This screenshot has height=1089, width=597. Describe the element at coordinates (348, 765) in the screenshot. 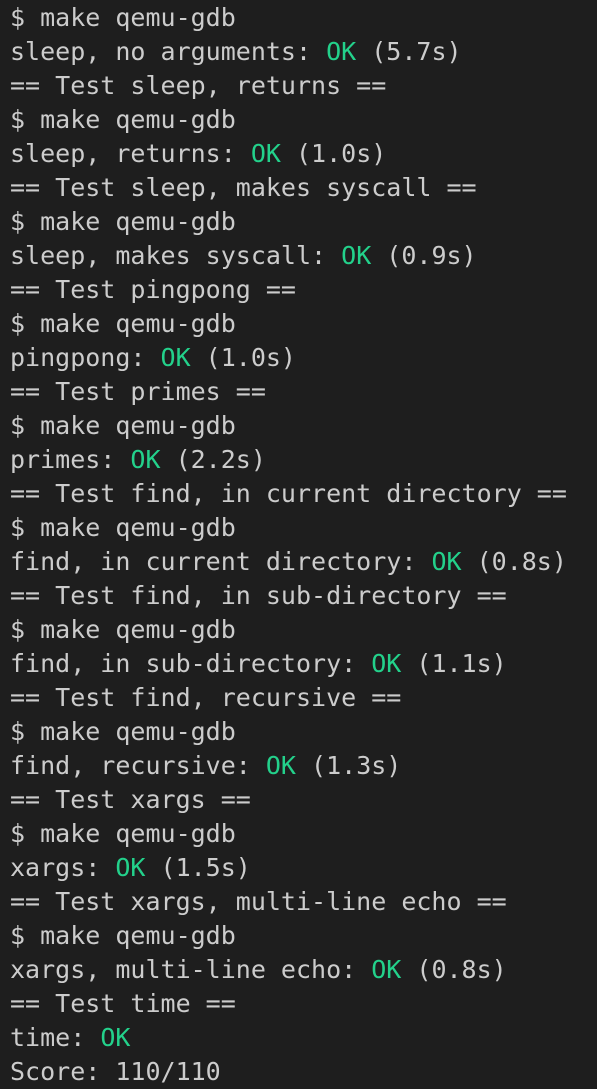

I see `test-duration: (1.3s)` at that location.